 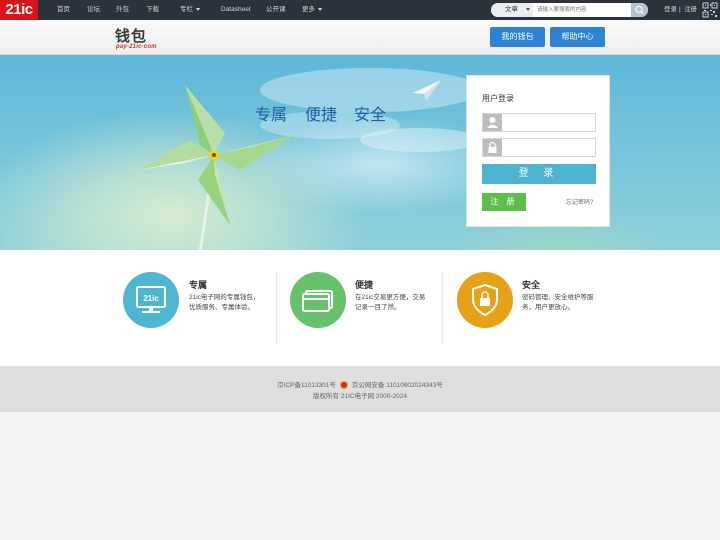 I want to click on feature-convenient-badge, so click(x=318, y=300).